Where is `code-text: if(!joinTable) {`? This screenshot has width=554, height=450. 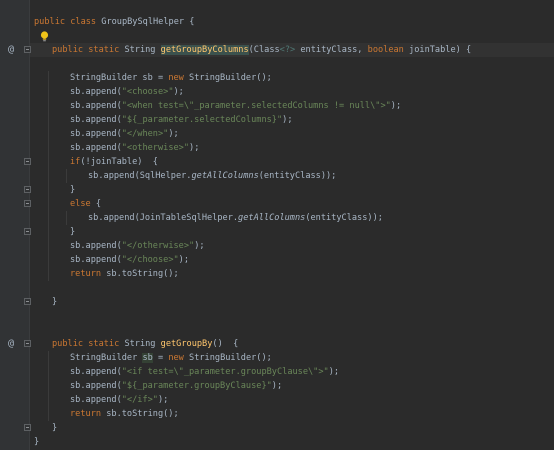
code-text: if(!joinTable) { is located at coordinates (114, 162).